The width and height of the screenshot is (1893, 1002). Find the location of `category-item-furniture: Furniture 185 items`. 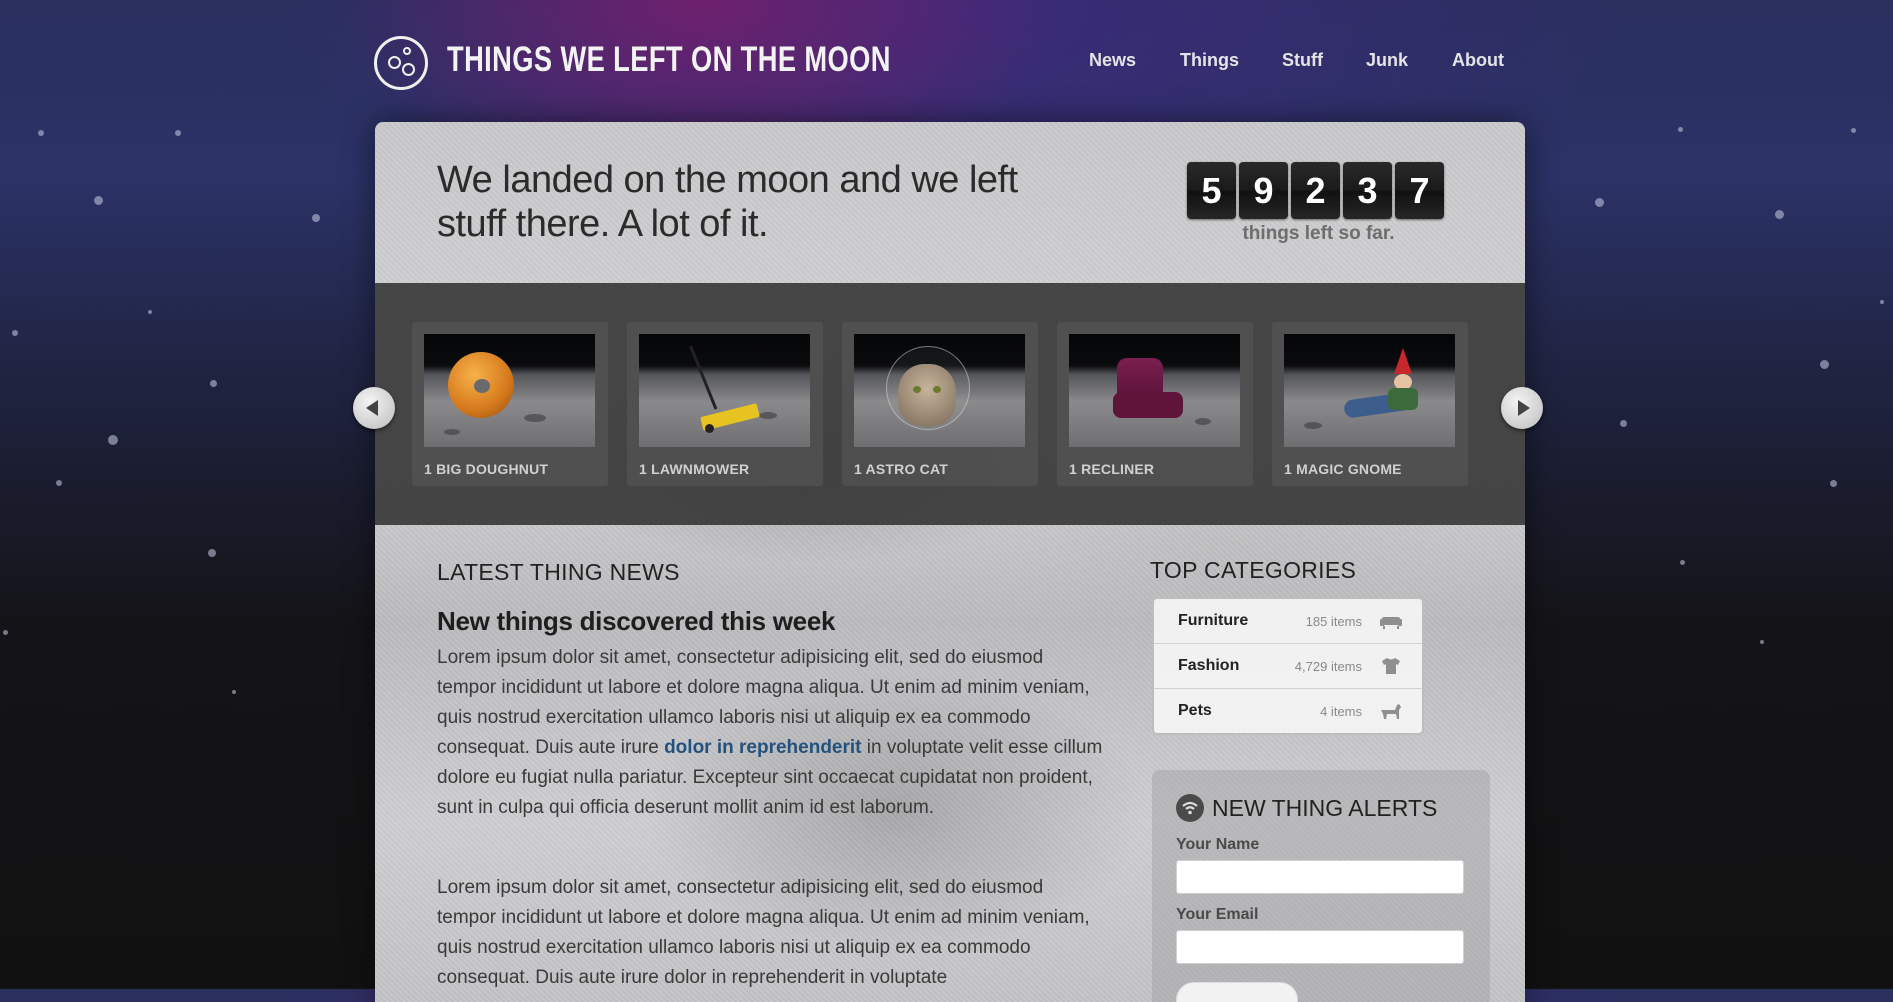

category-item-furniture: Furniture 185 items is located at coordinates (1288, 621).